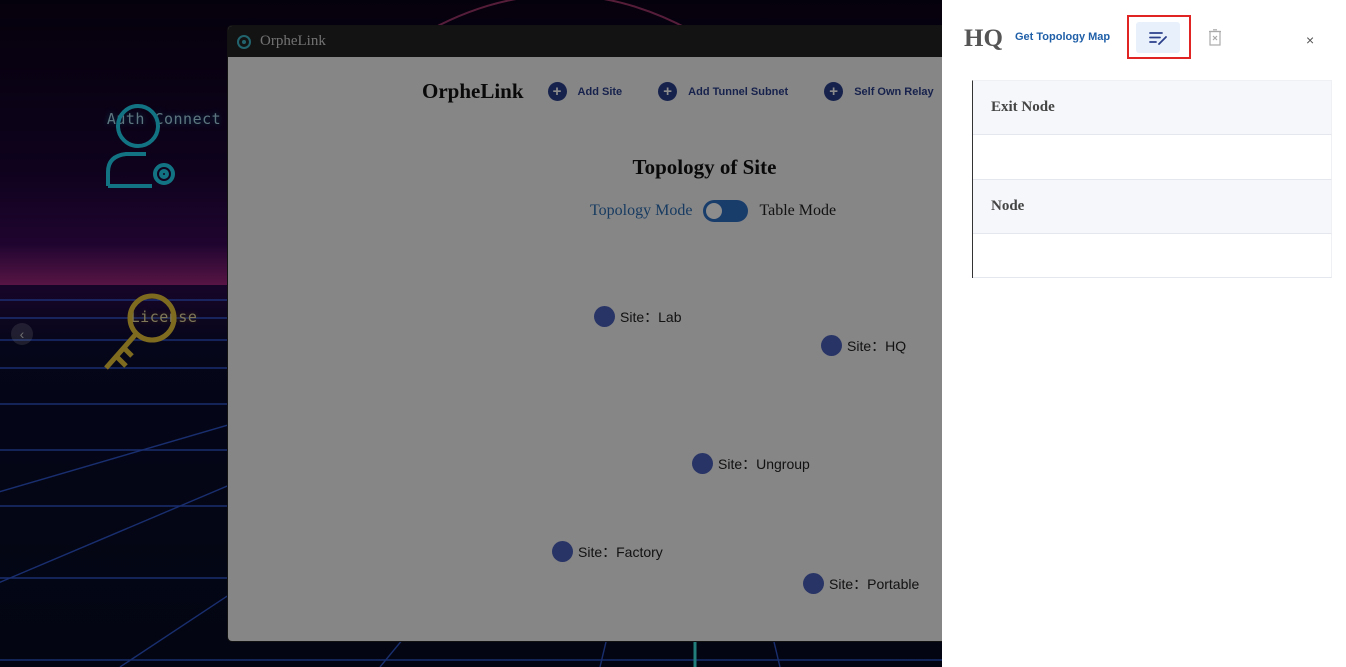 This screenshot has width=1346, height=667. I want to click on site-info-table: Exit Node Node, so click(1152, 179).